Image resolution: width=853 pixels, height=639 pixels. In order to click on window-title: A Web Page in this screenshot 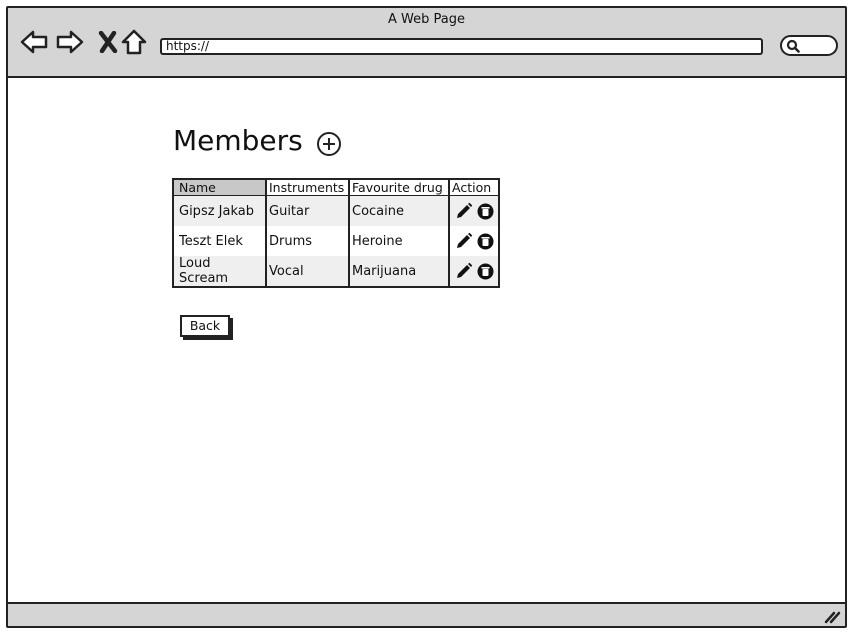, I will do `click(426, 19)`.